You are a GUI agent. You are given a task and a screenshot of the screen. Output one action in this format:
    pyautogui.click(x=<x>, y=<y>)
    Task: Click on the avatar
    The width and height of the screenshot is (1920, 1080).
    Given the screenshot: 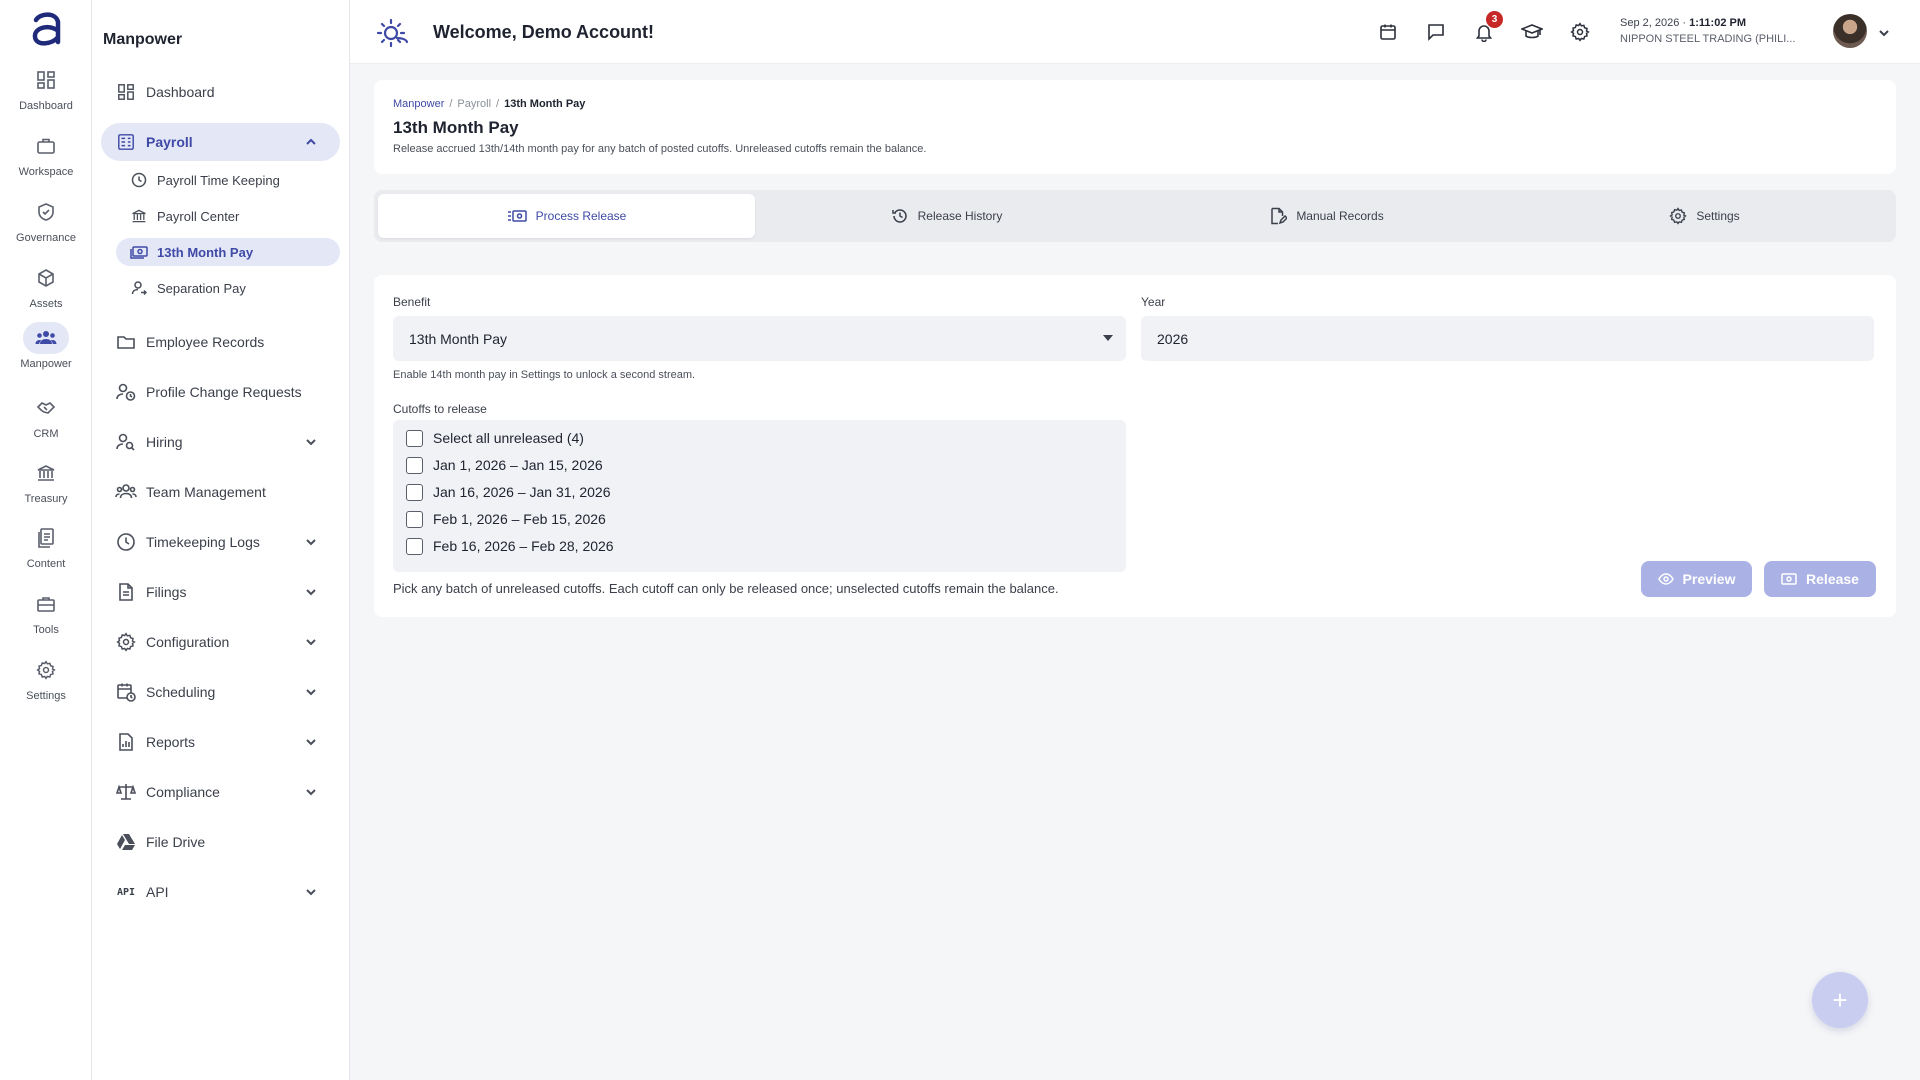 What is the action you would take?
    pyautogui.click(x=1850, y=31)
    